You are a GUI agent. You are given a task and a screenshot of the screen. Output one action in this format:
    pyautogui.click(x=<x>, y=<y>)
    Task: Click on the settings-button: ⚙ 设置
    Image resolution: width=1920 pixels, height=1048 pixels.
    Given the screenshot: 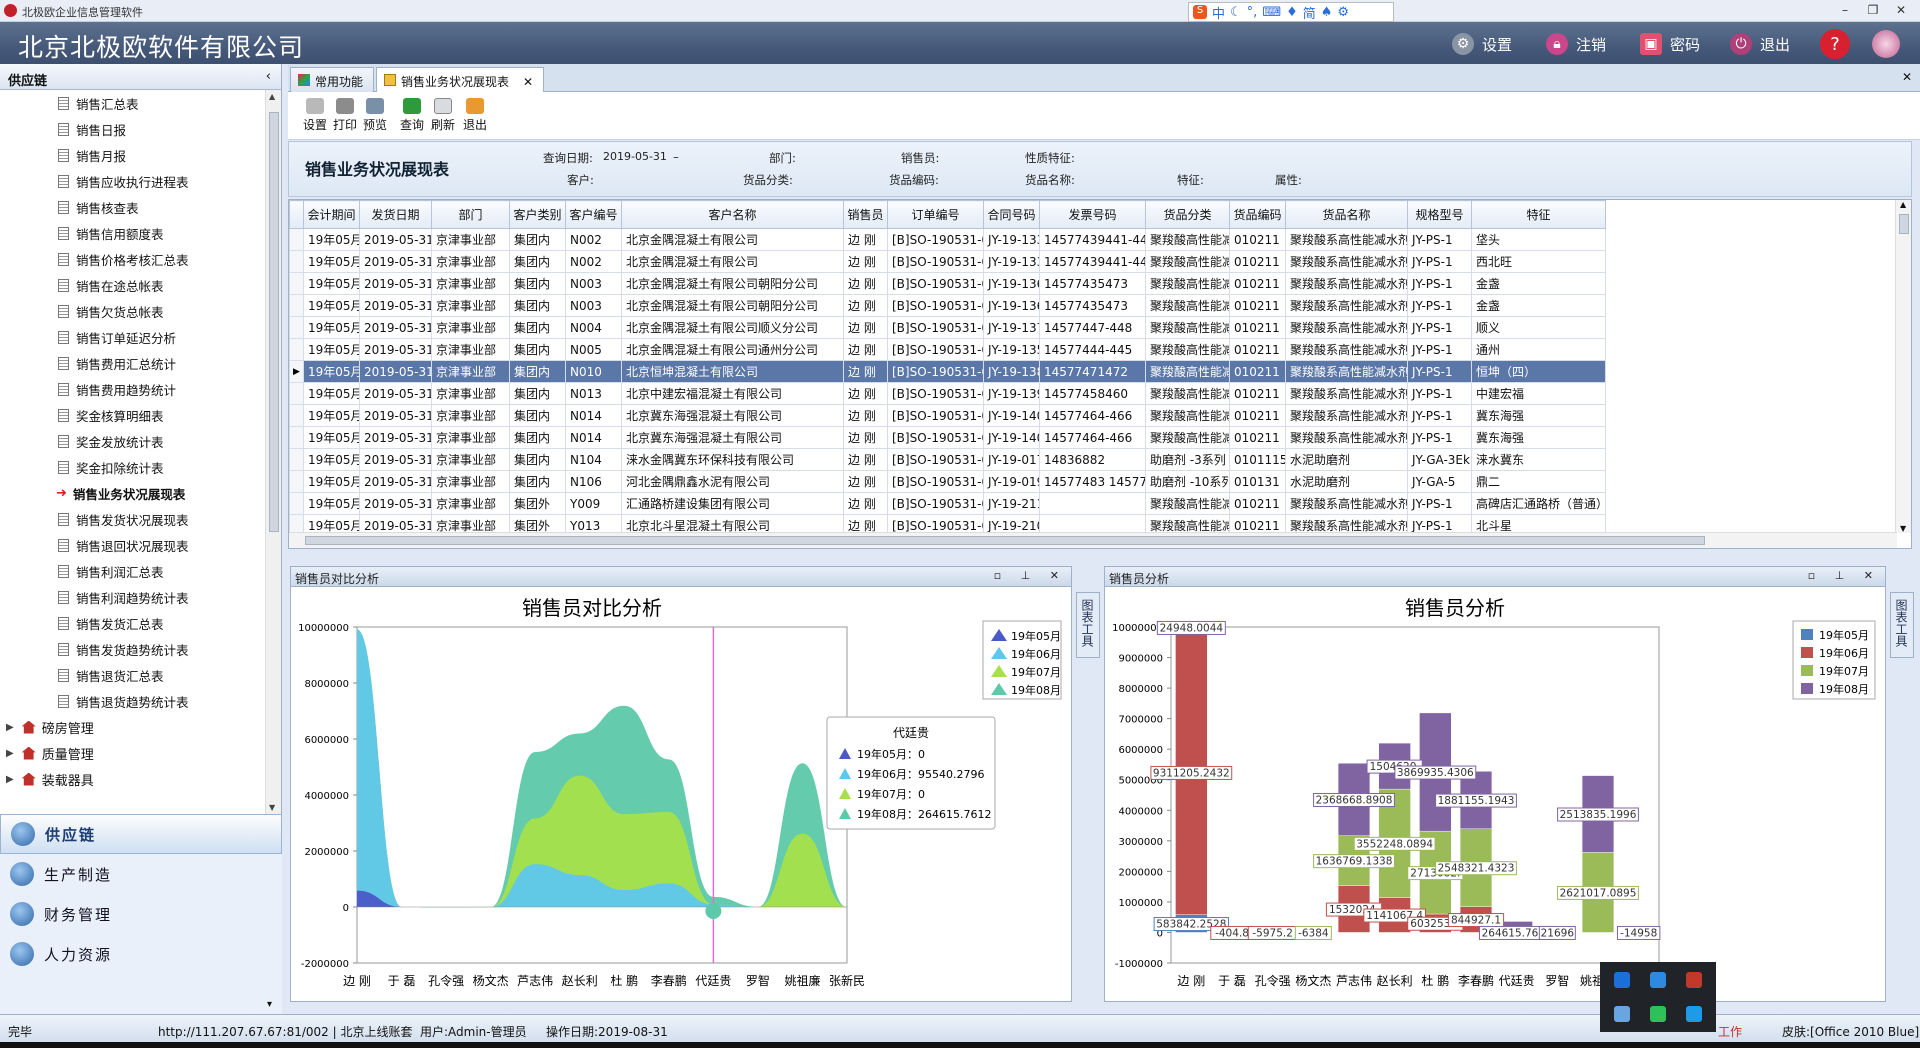 What is the action you would take?
    pyautogui.click(x=1482, y=44)
    